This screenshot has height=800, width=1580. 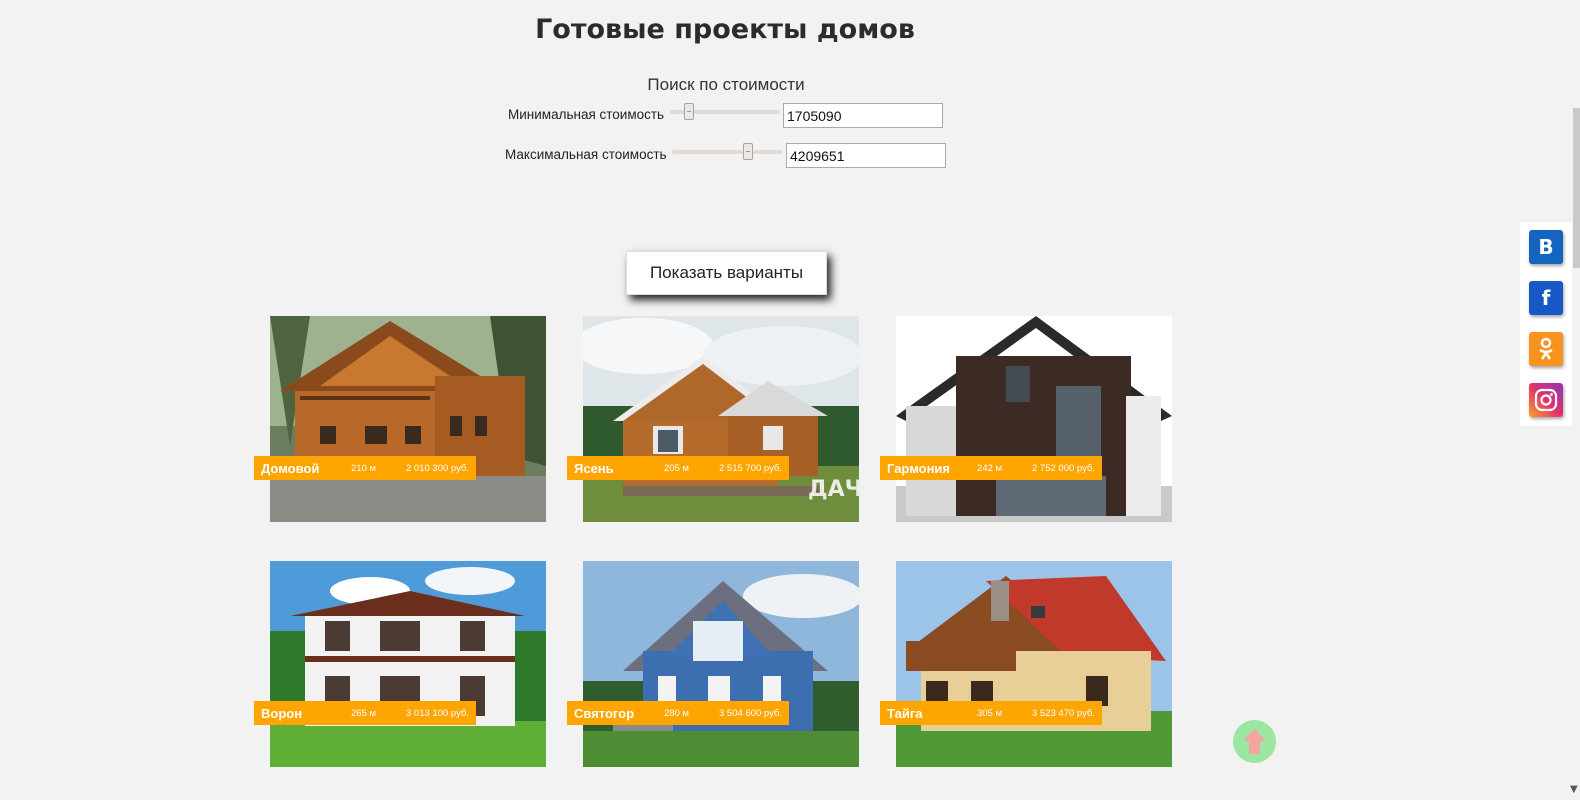 I want to click on max-price-slider, so click(x=727, y=151).